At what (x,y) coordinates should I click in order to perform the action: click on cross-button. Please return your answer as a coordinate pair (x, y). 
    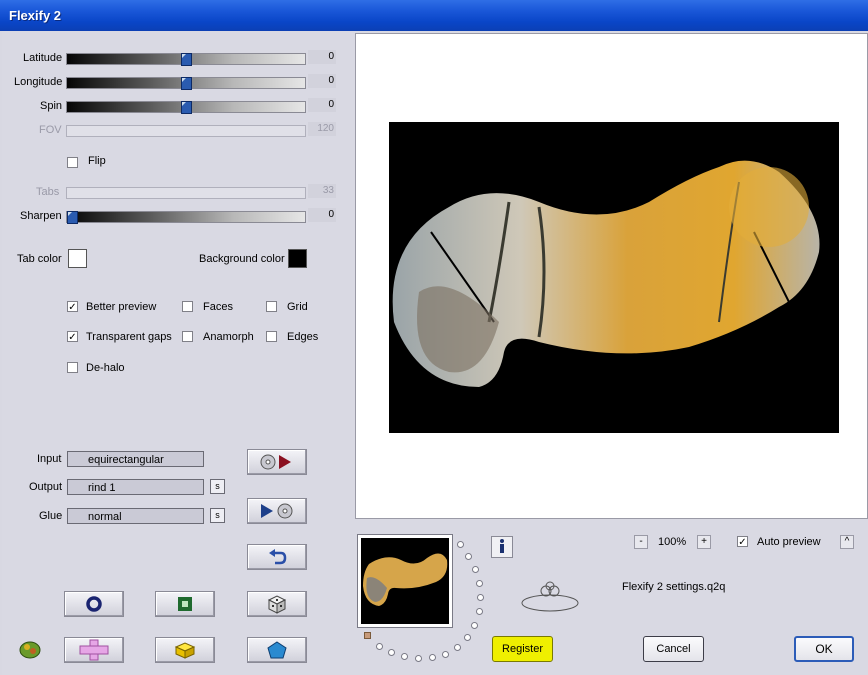
    Looking at the image, I should click on (94, 650).